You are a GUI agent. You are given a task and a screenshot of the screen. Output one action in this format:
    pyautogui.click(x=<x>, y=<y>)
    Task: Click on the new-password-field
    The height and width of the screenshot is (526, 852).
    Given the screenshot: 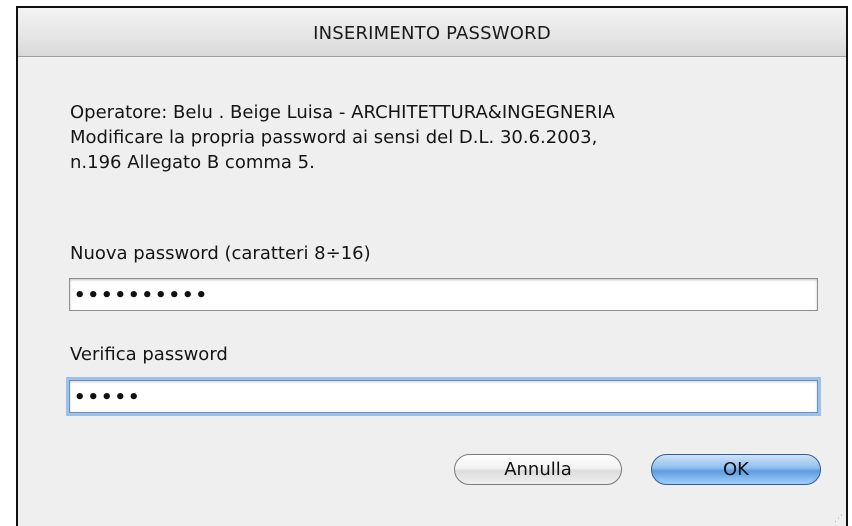 What is the action you would take?
    pyautogui.click(x=443, y=294)
    